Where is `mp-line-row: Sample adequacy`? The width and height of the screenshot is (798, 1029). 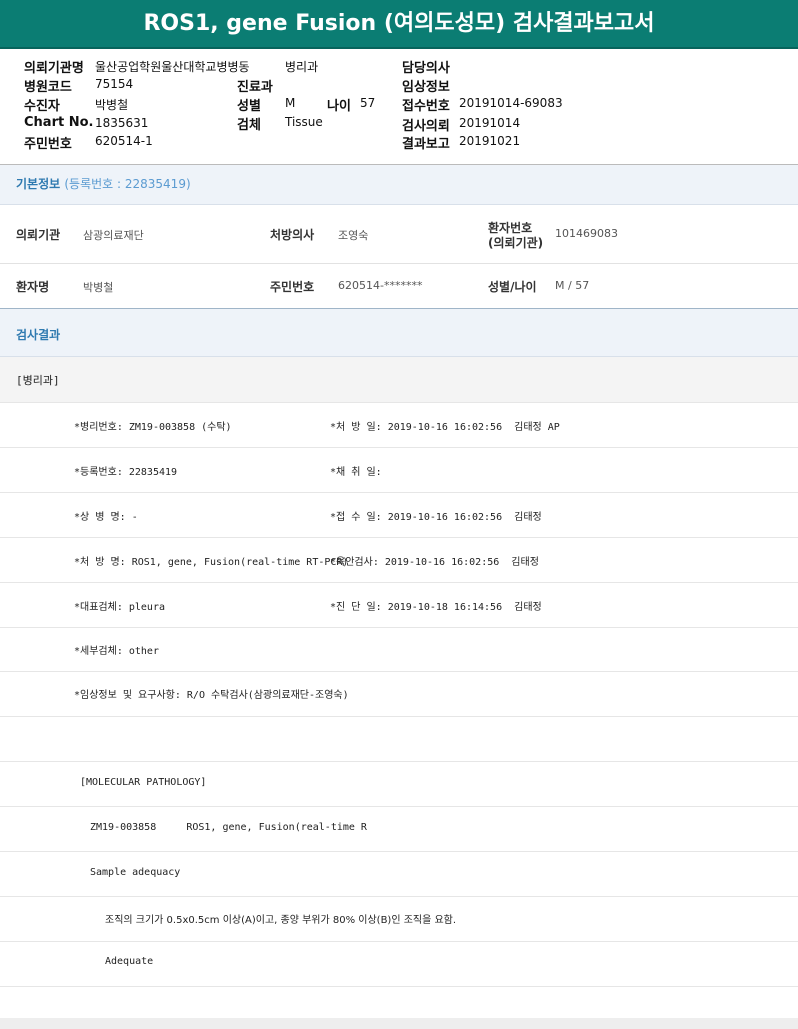
mp-line-row: Sample adequacy is located at coordinates (399, 874).